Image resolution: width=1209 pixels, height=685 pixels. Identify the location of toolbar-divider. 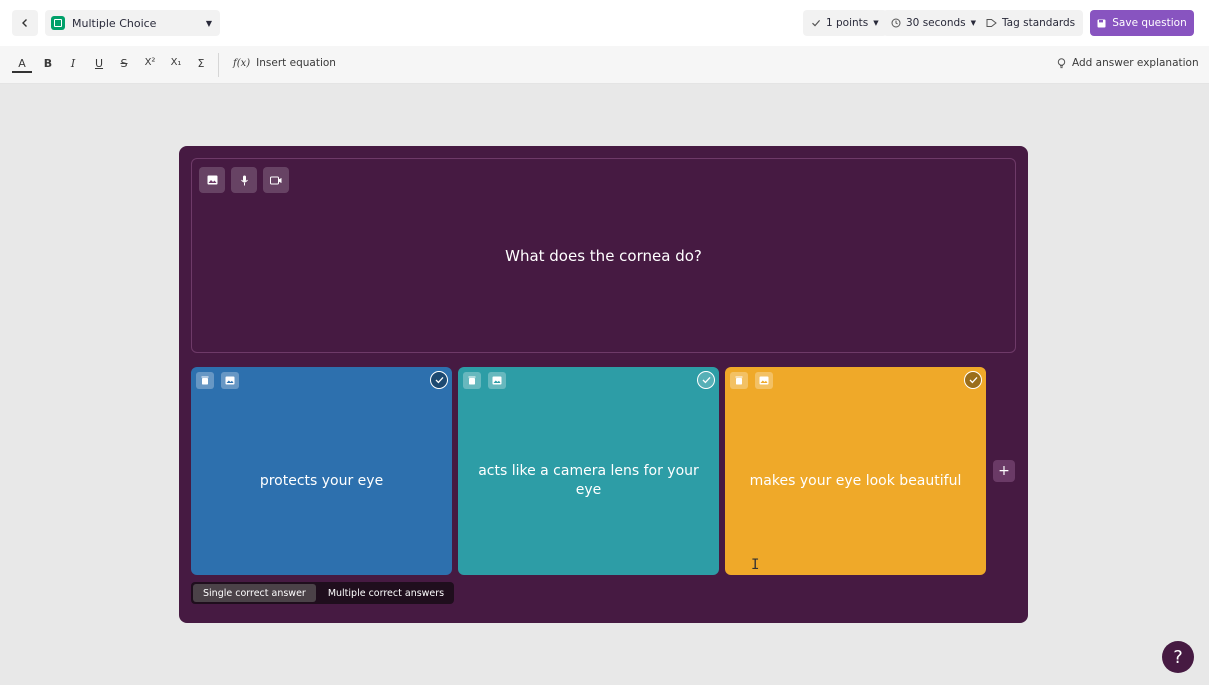
(218, 65).